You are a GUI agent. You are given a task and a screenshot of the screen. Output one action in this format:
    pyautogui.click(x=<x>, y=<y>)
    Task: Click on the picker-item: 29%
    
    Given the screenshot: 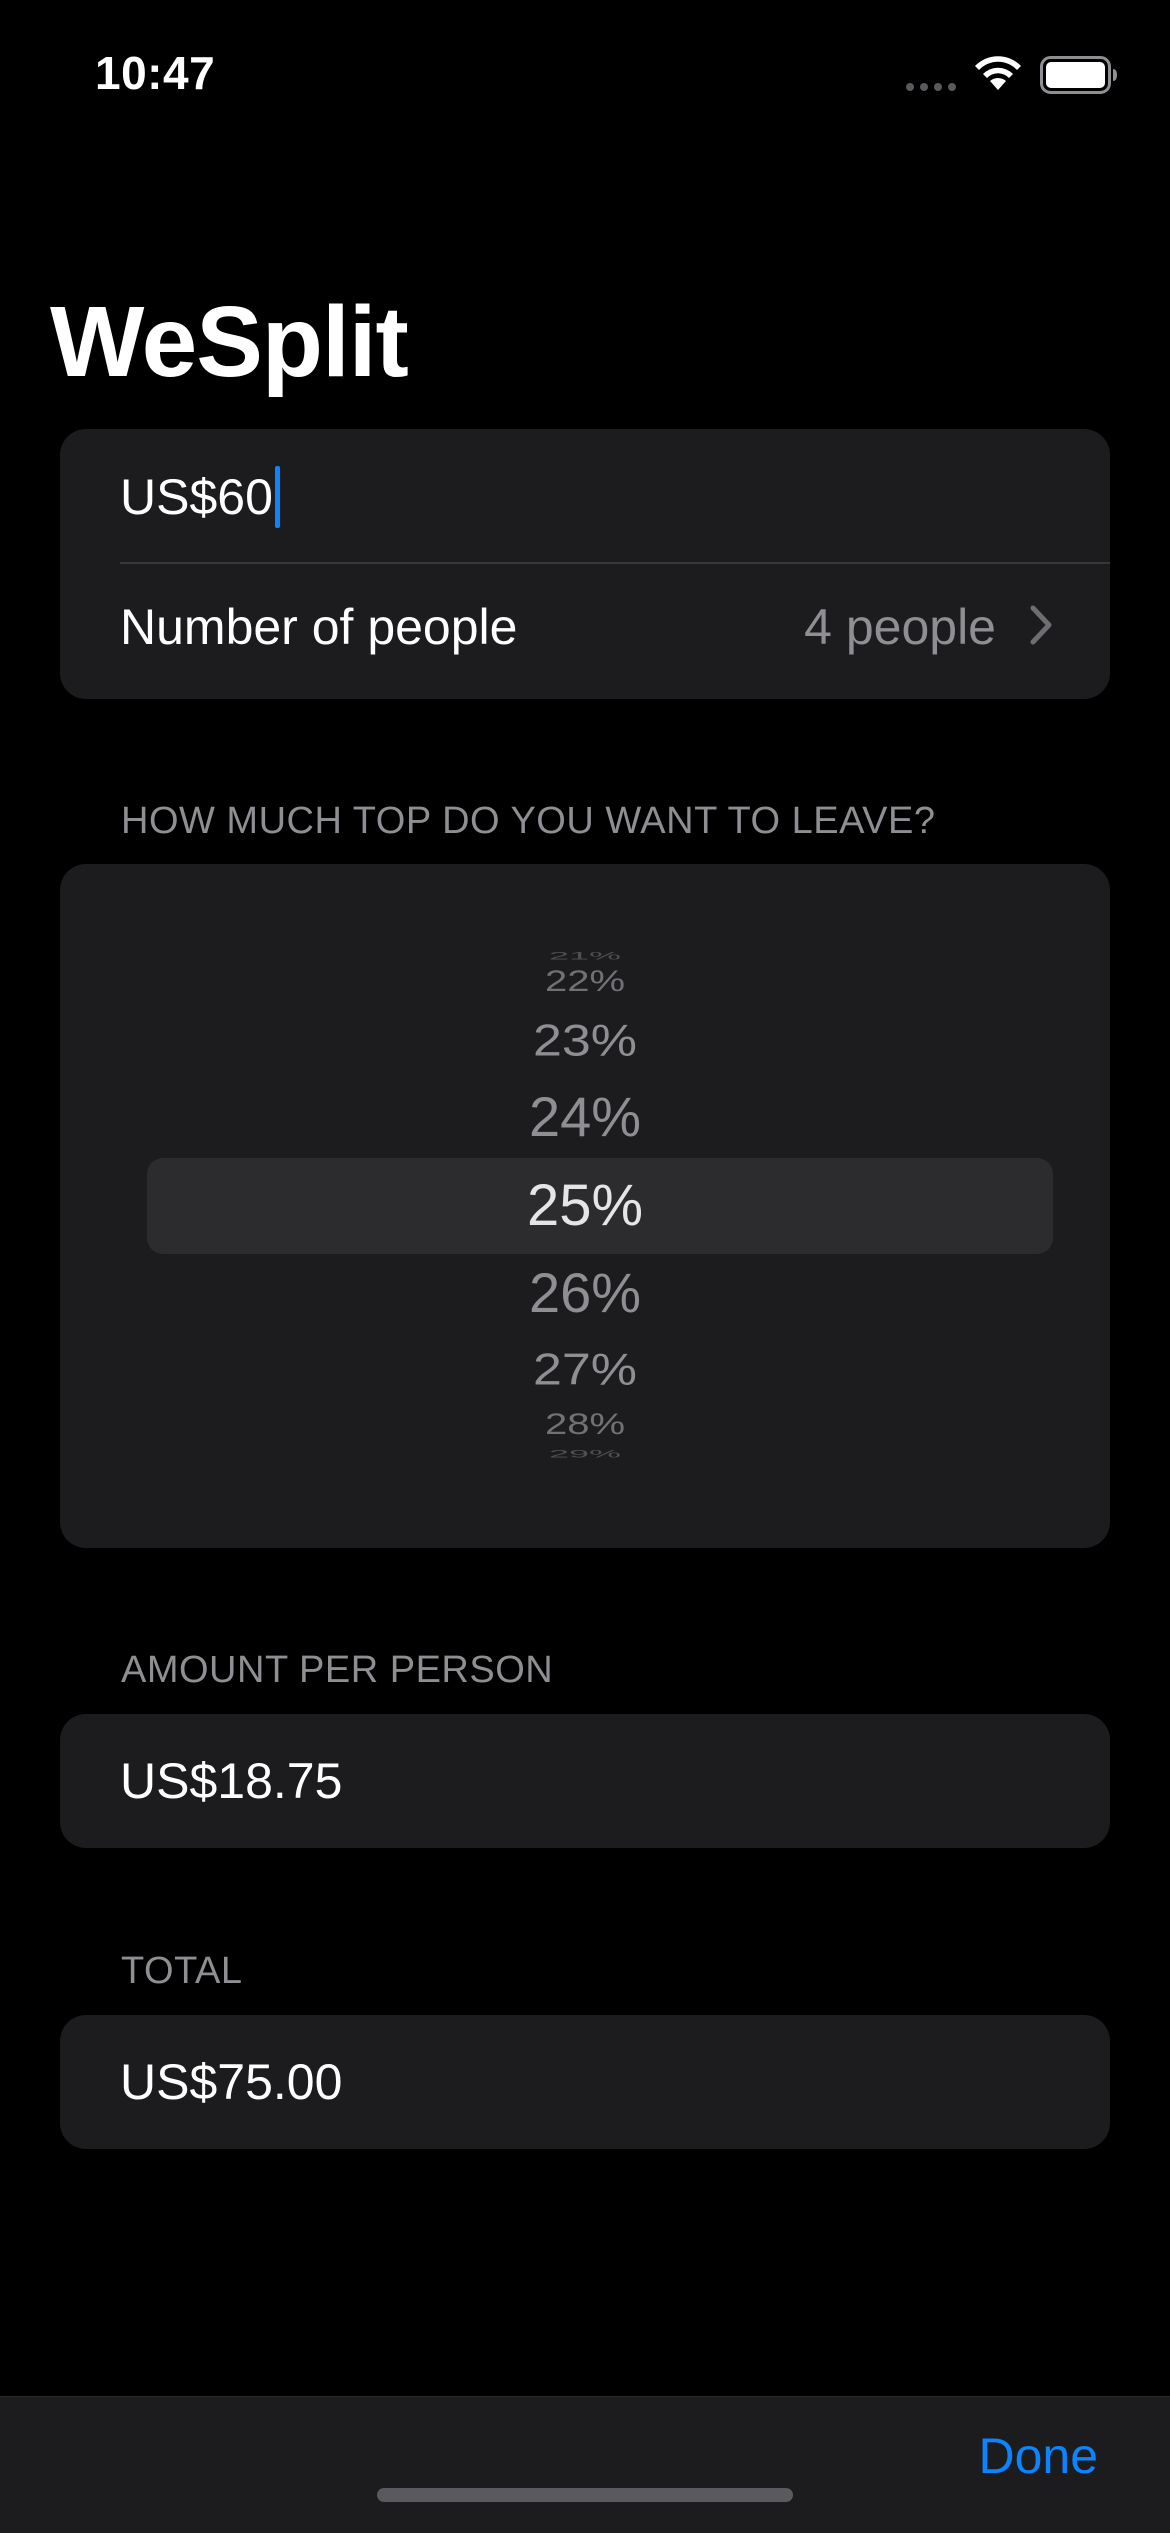 What is the action you would take?
    pyautogui.click(x=585, y=1454)
    